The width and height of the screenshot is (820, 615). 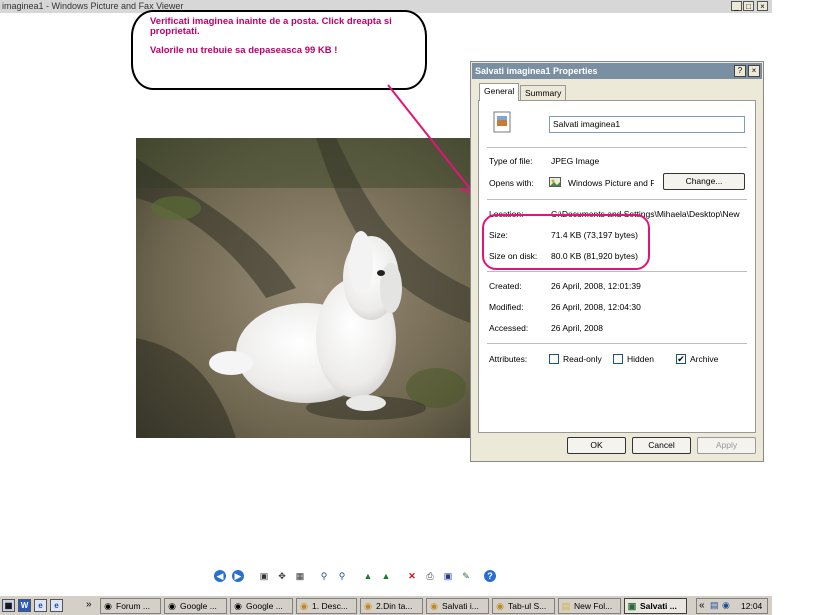 I want to click on network-icon: ▤, so click(x=714, y=605).